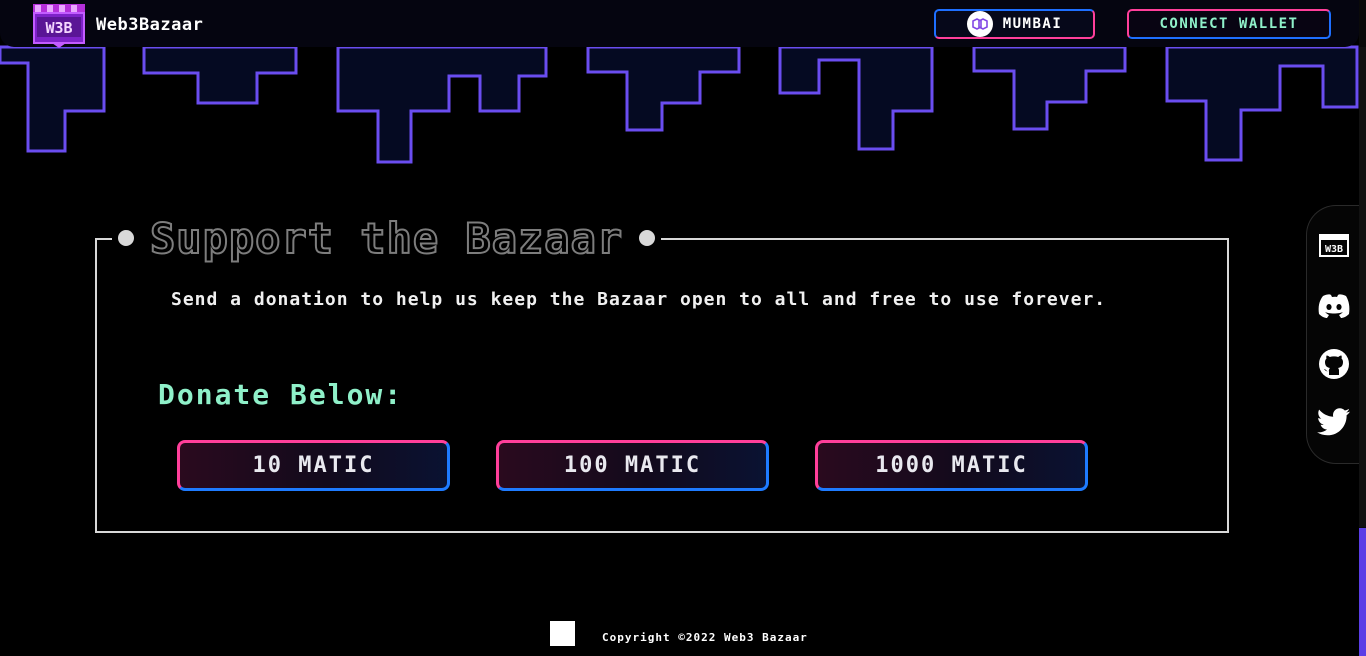 The height and width of the screenshot is (656, 1366). I want to click on donate-button-label: 100 MATIC, so click(632, 465).